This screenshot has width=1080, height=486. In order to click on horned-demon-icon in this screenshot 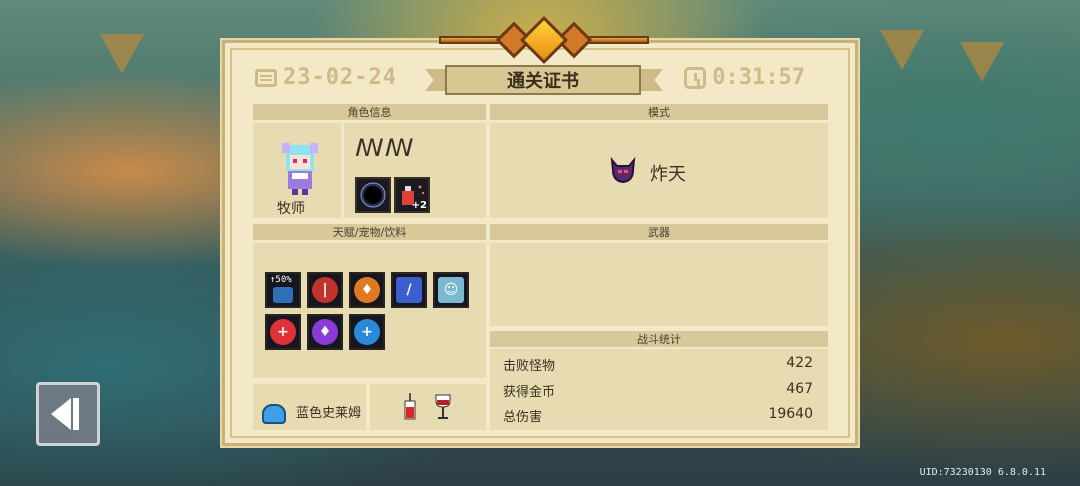, I will do `click(623, 170)`.